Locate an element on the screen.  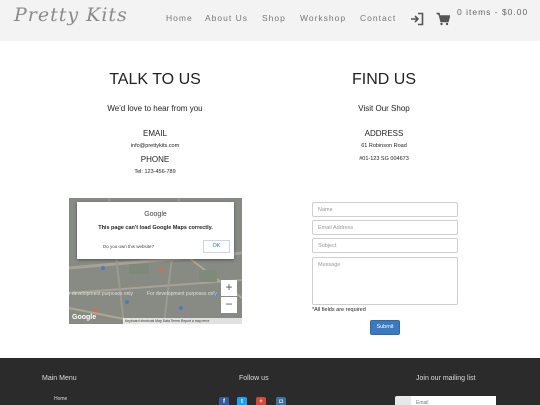
footer-main-menu-heading: Main Menu is located at coordinates (59, 378).